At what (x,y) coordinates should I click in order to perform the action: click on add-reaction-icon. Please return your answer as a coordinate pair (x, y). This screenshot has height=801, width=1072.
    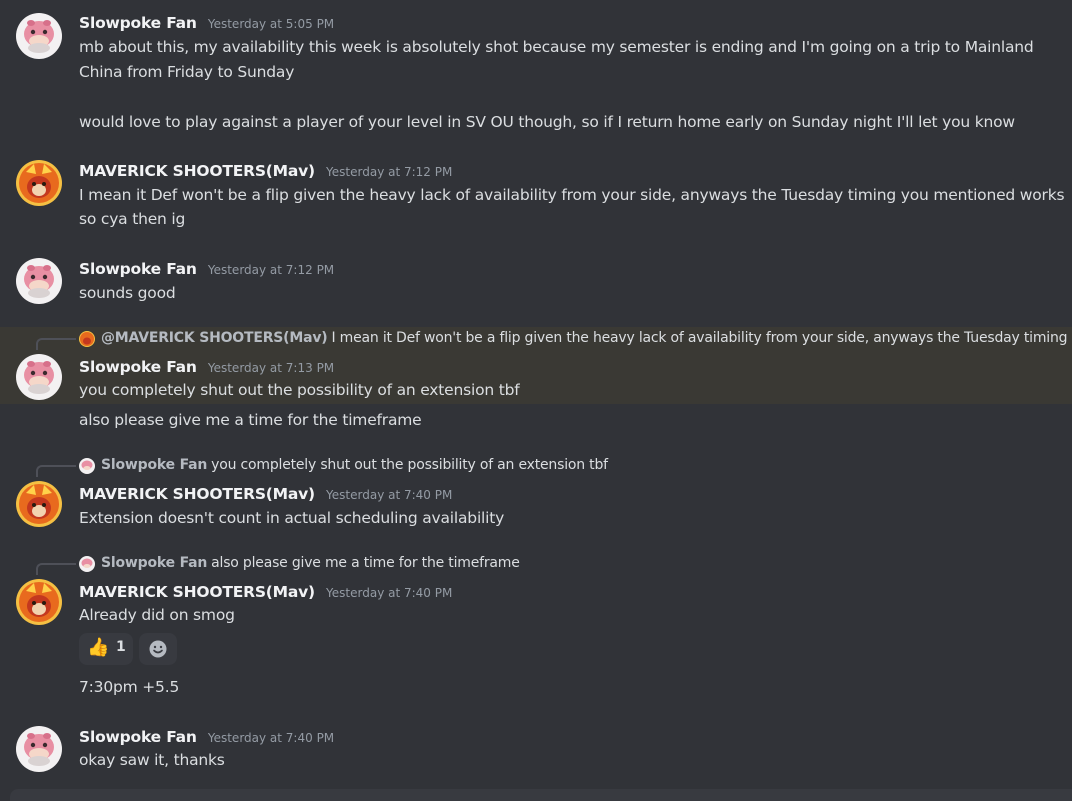
    Looking at the image, I should click on (158, 649).